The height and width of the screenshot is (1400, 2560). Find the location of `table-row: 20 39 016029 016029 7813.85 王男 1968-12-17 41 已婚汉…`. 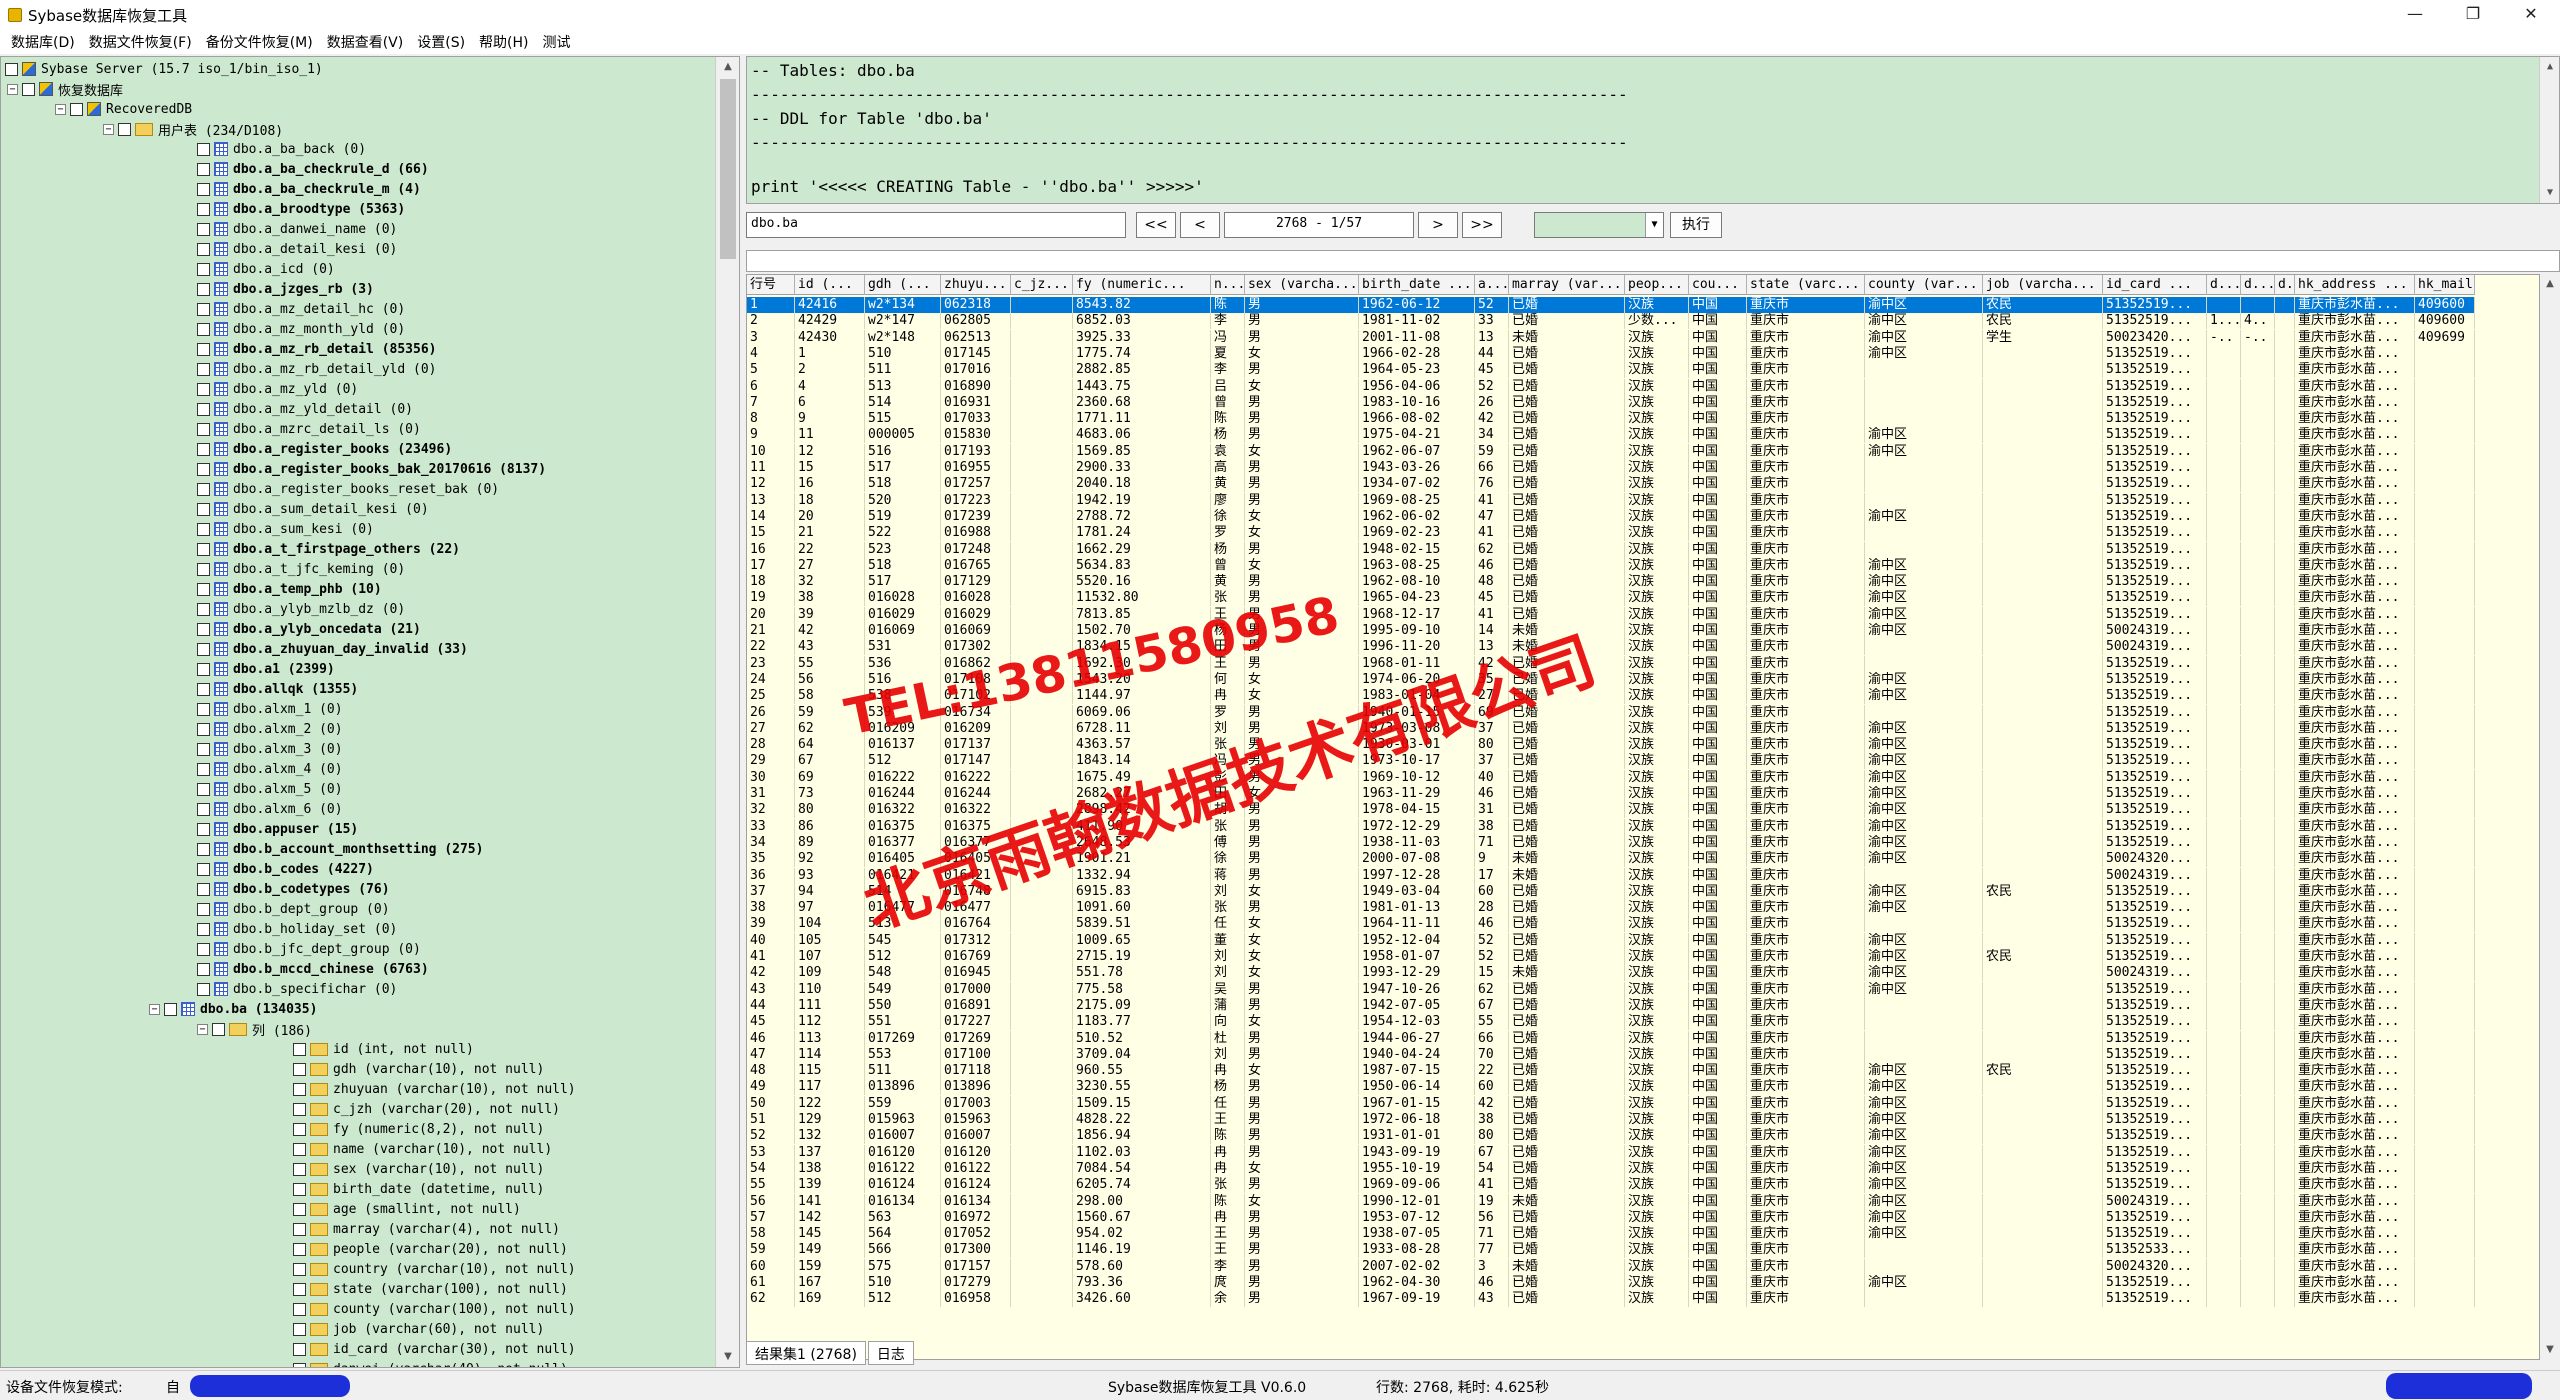

table-row: 20 39 016029 016029 7813.85 王男 1968-12-17 41 已婚汉… is located at coordinates (1611, 614).